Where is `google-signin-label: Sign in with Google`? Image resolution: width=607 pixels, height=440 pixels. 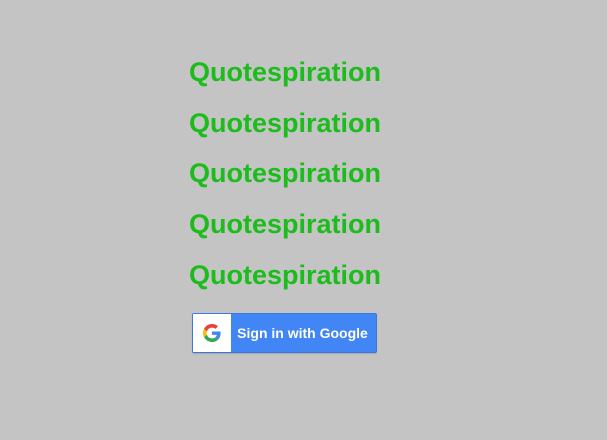
google-signin-label: Sign in with Google is located at coordinates (302, 333).